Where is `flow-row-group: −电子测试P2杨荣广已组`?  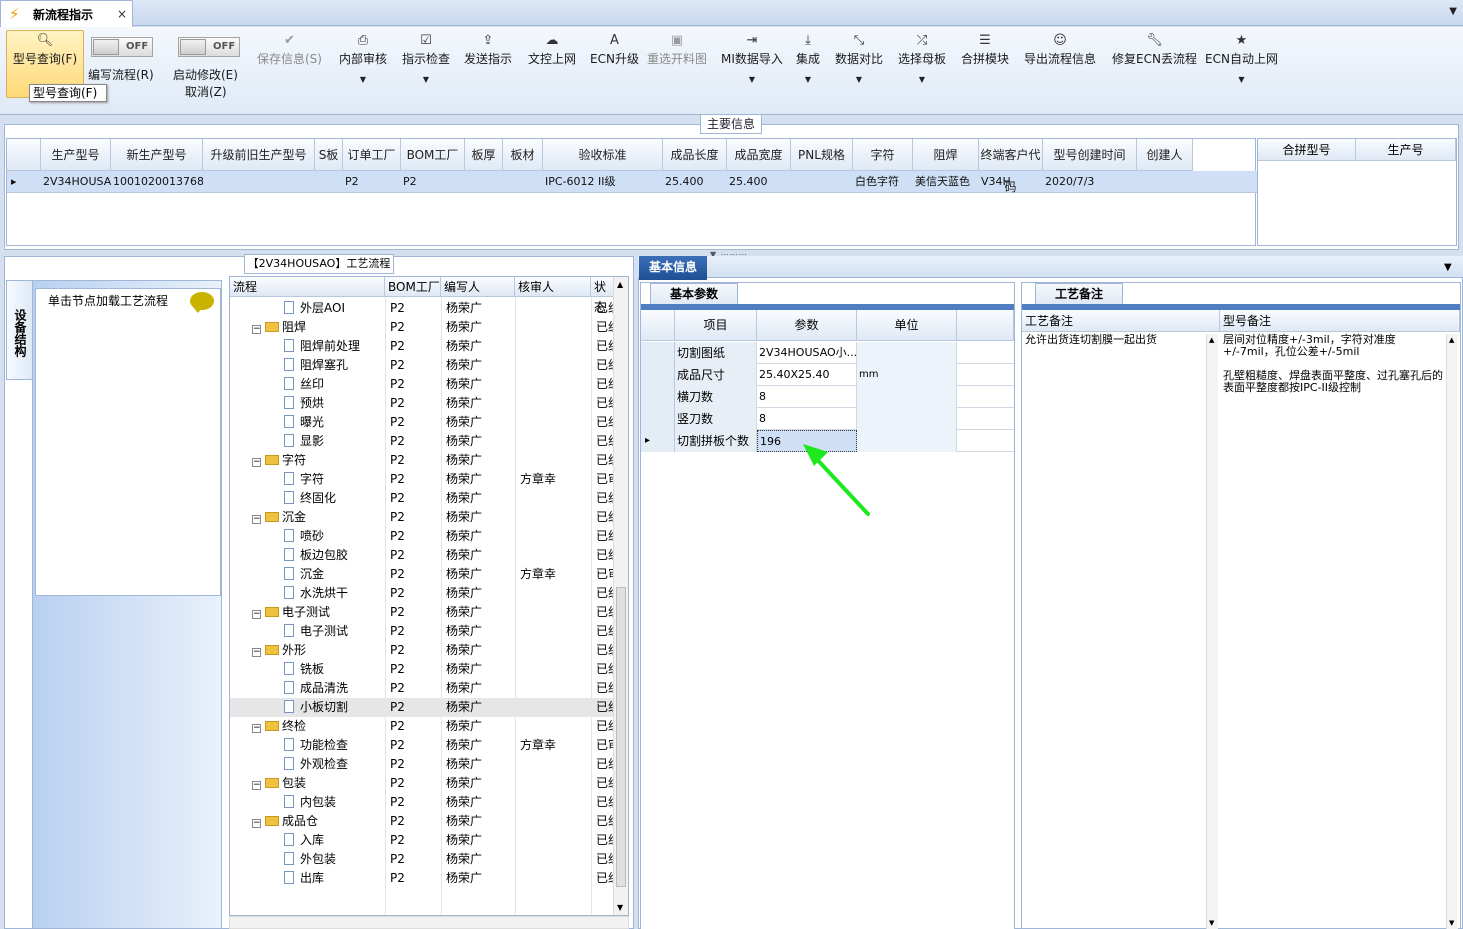 flow-row-group: −电子测试P2杨荣广已组 is located at coordinates (423, 612).